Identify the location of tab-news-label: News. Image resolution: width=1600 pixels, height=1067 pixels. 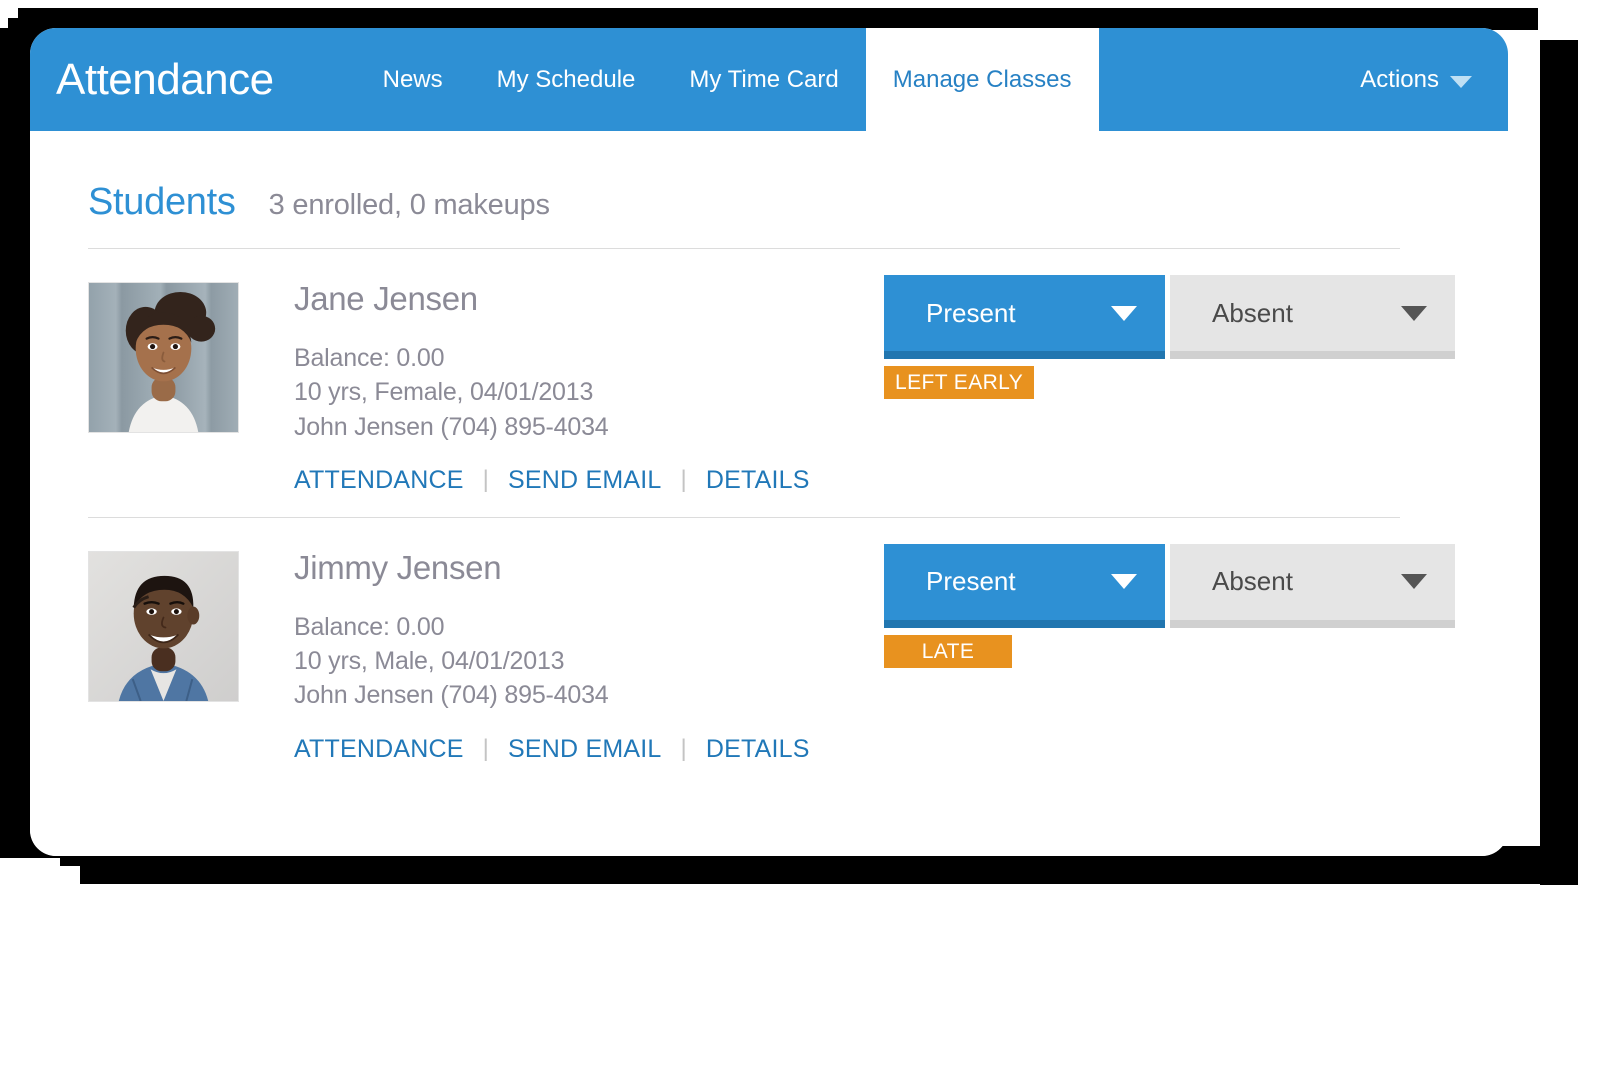
(412, 79).